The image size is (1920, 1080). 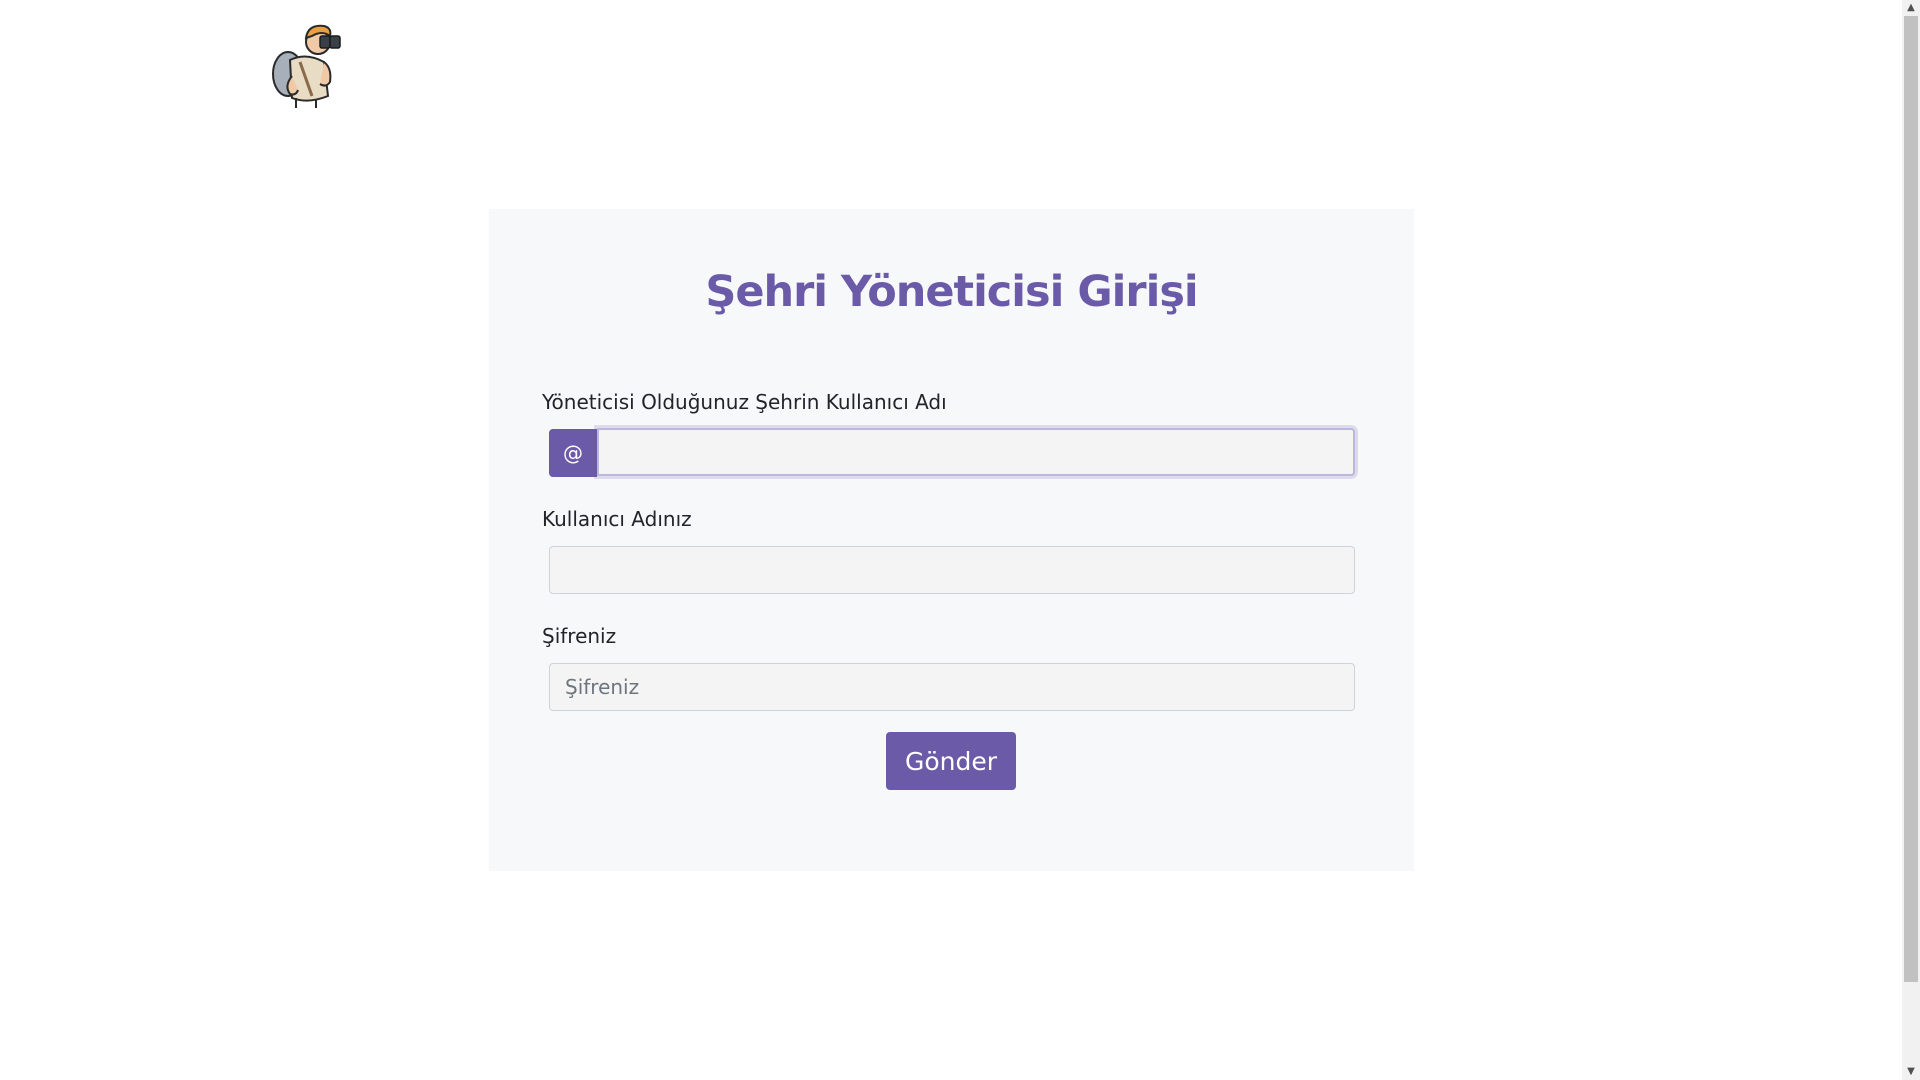 I want to click on explorer-with-binoculars-icon, so click(x=307, y=63).